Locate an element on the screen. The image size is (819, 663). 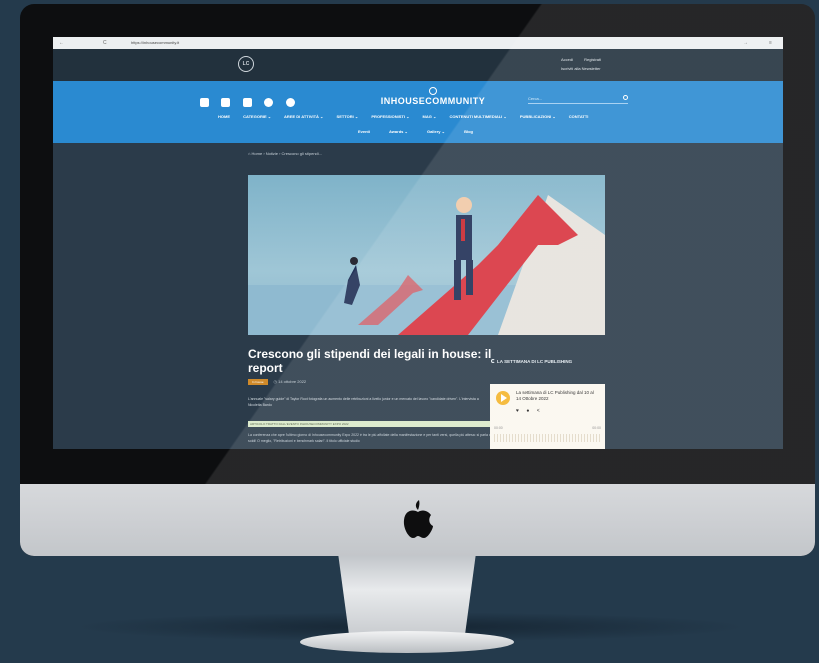
menu-item-settori: SETTORI ⌄ is located at coordinates (348, 116).